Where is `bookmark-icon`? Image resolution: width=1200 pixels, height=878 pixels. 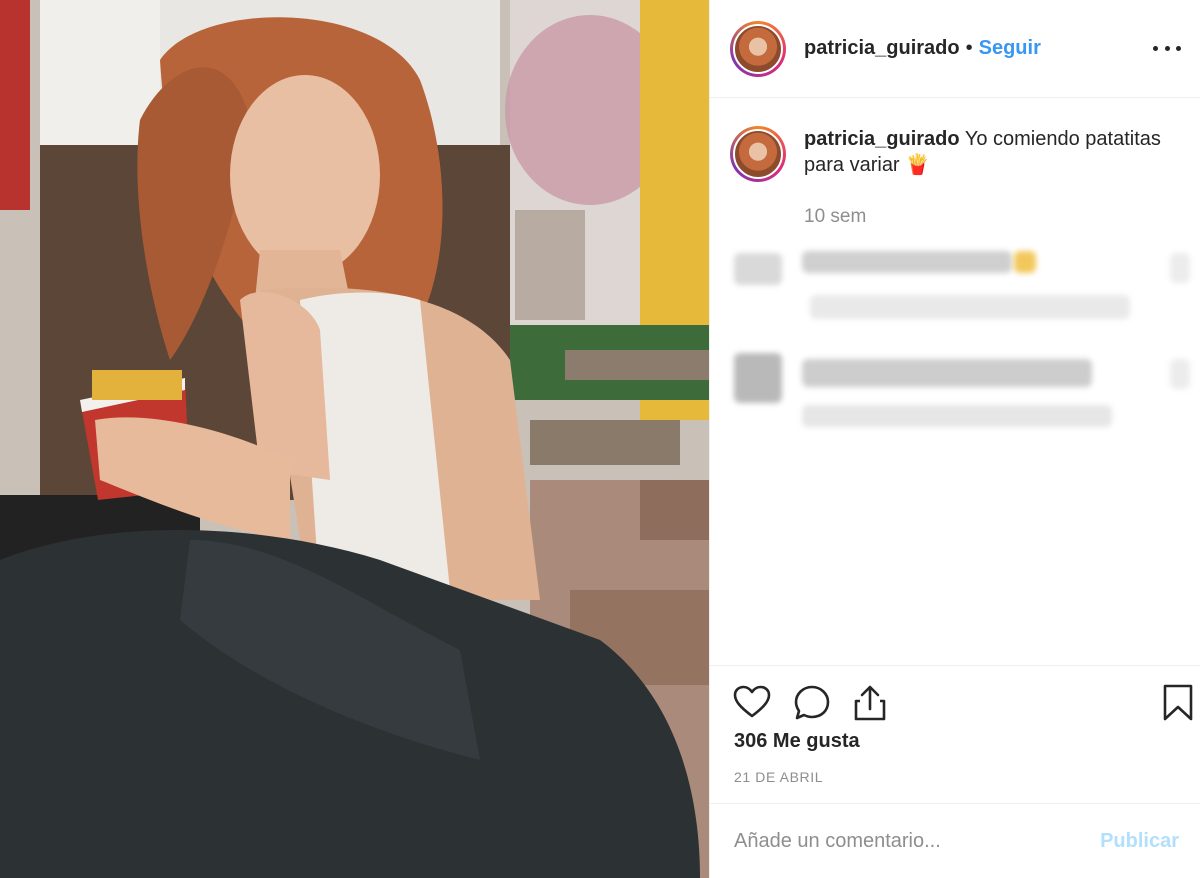
bookmark-icon is located at coordinates (1178, 703).